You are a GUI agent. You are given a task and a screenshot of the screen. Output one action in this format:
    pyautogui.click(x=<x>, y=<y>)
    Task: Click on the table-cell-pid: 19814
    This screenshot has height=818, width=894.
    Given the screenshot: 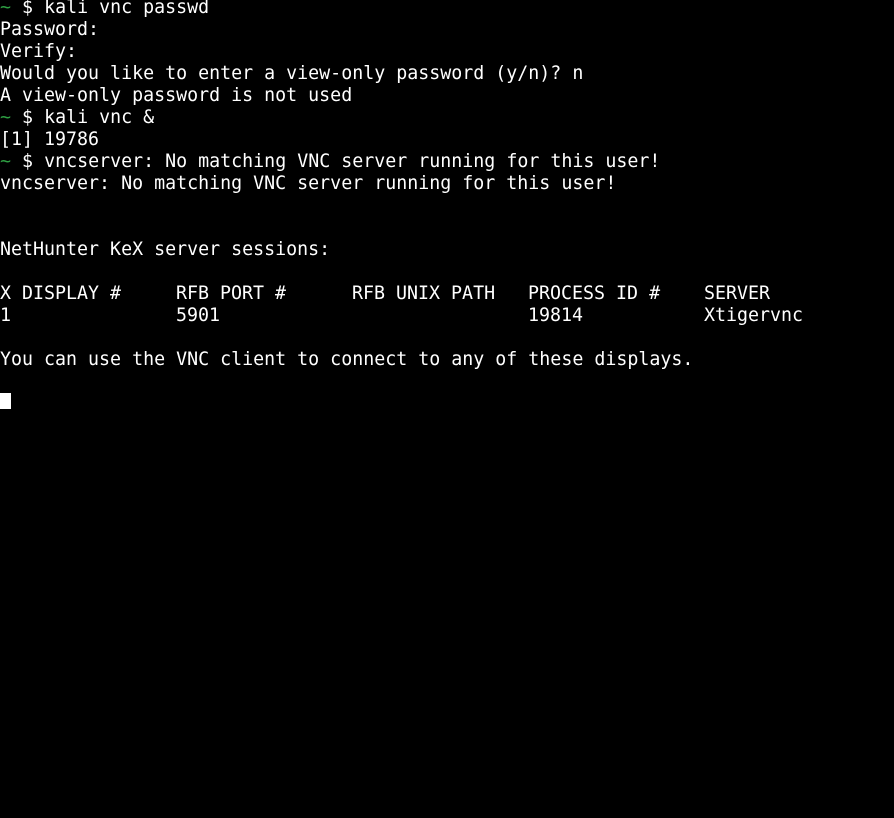 What is the action you would take?
    pyautogui.click(x=556, y=315)
    